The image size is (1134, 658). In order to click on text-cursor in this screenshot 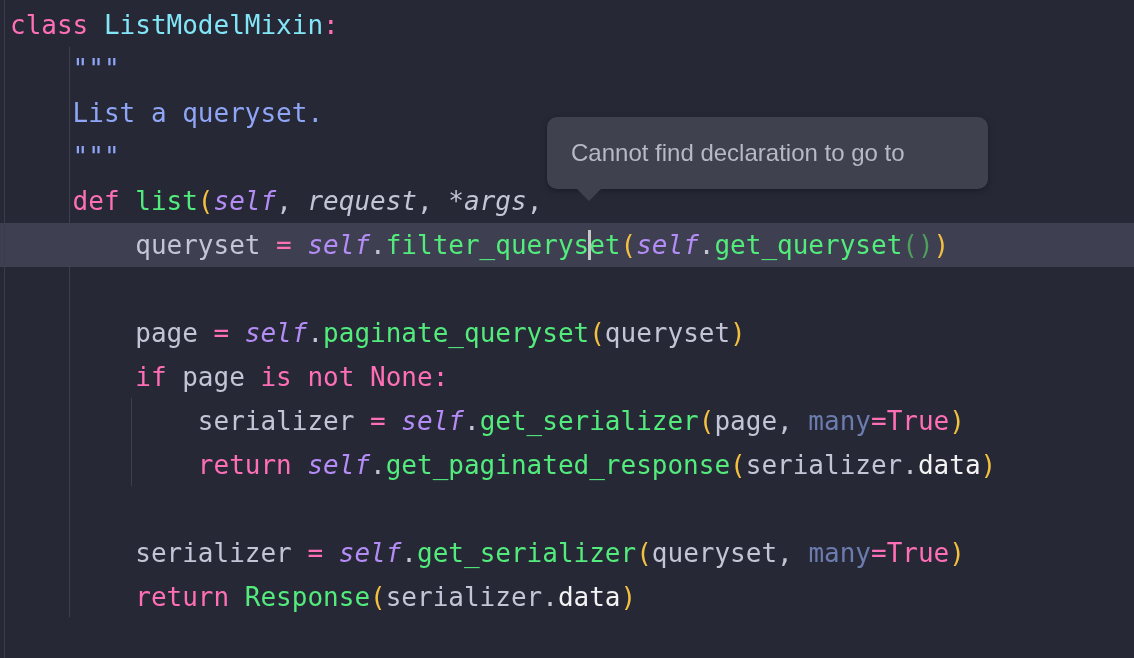, I will do `click(589, 245)`.